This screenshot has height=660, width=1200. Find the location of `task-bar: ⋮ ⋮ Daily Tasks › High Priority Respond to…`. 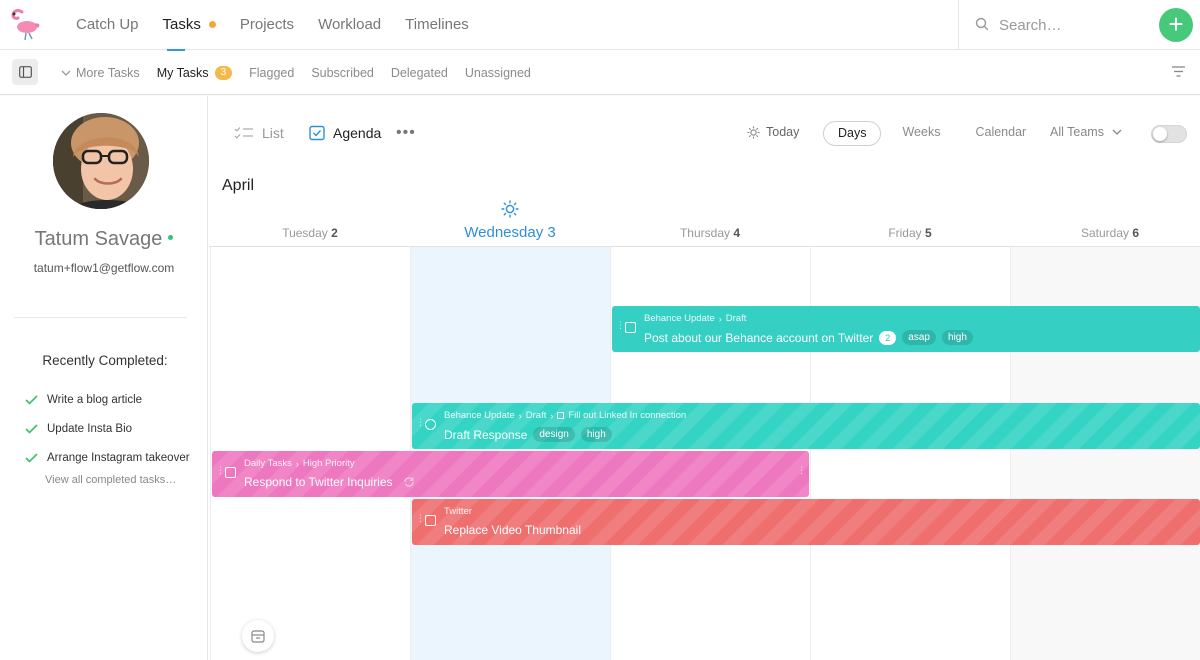

task-bar: ⋮ ⋮ Daily Tasks › High Priority Respond to… is located at coordinates (510, 474).